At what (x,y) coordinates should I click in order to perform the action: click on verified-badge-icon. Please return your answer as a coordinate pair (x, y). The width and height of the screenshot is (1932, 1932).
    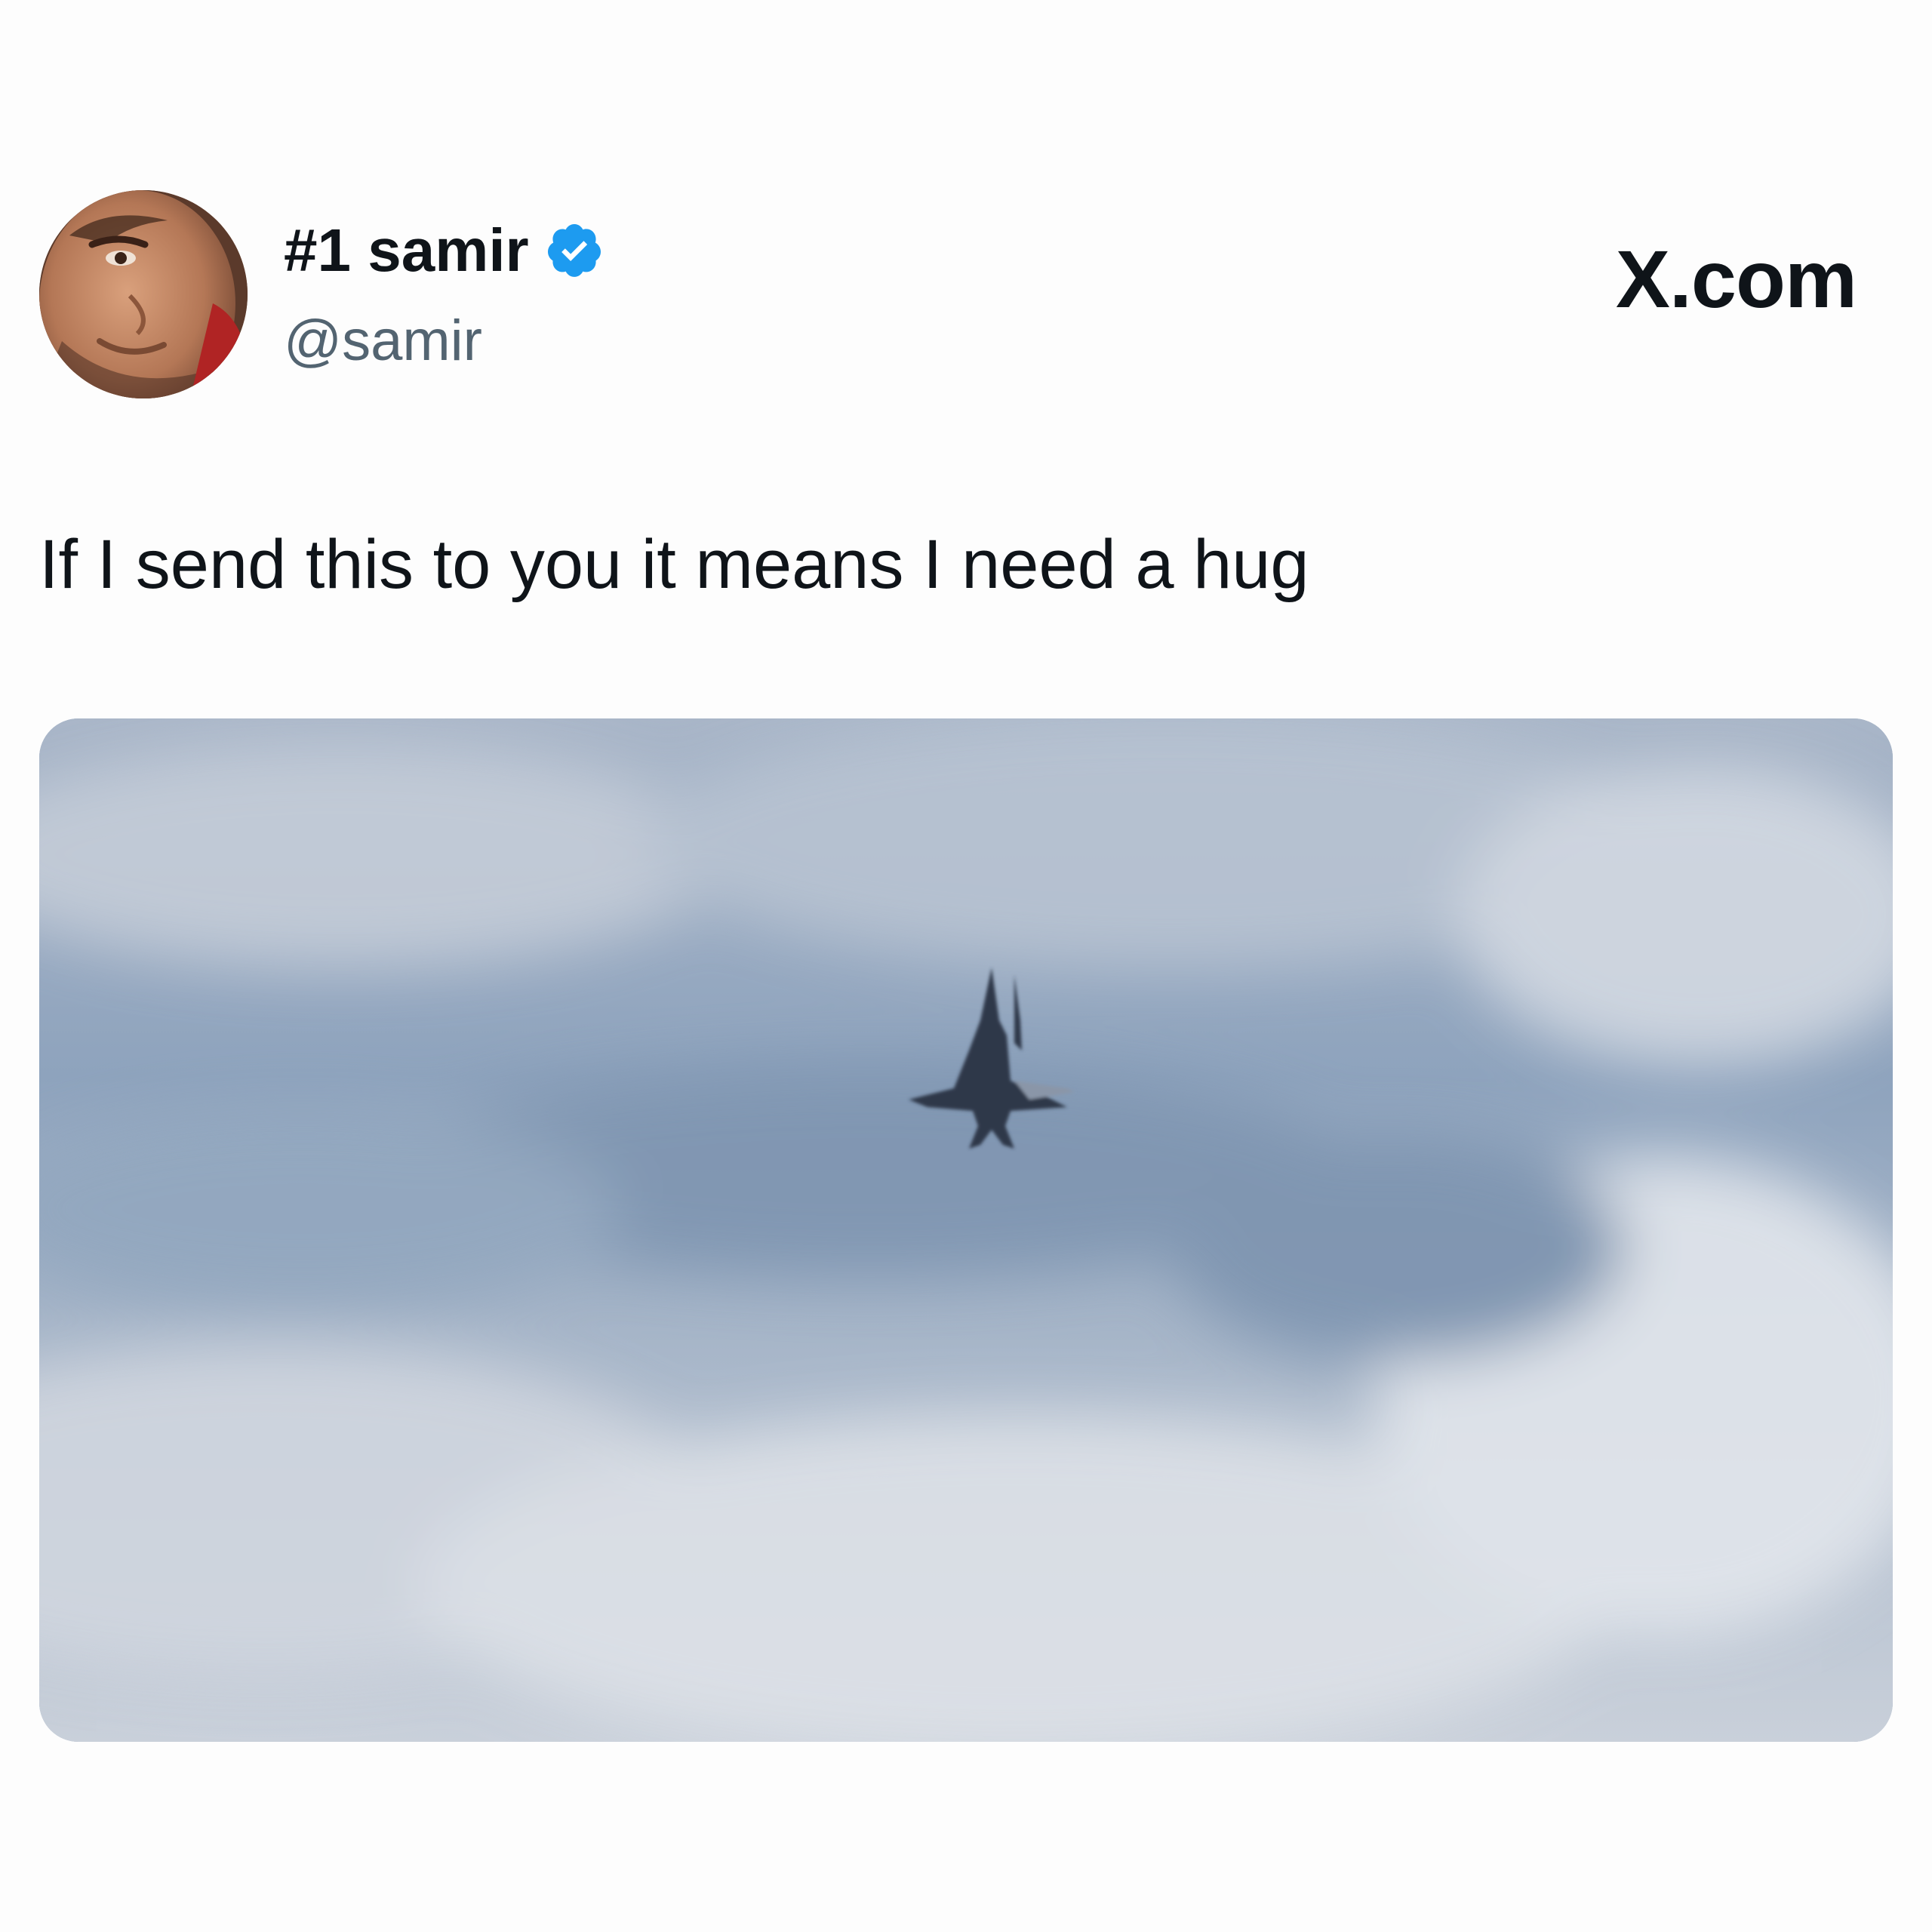
    Looking at the image, I should click on (574, 250).